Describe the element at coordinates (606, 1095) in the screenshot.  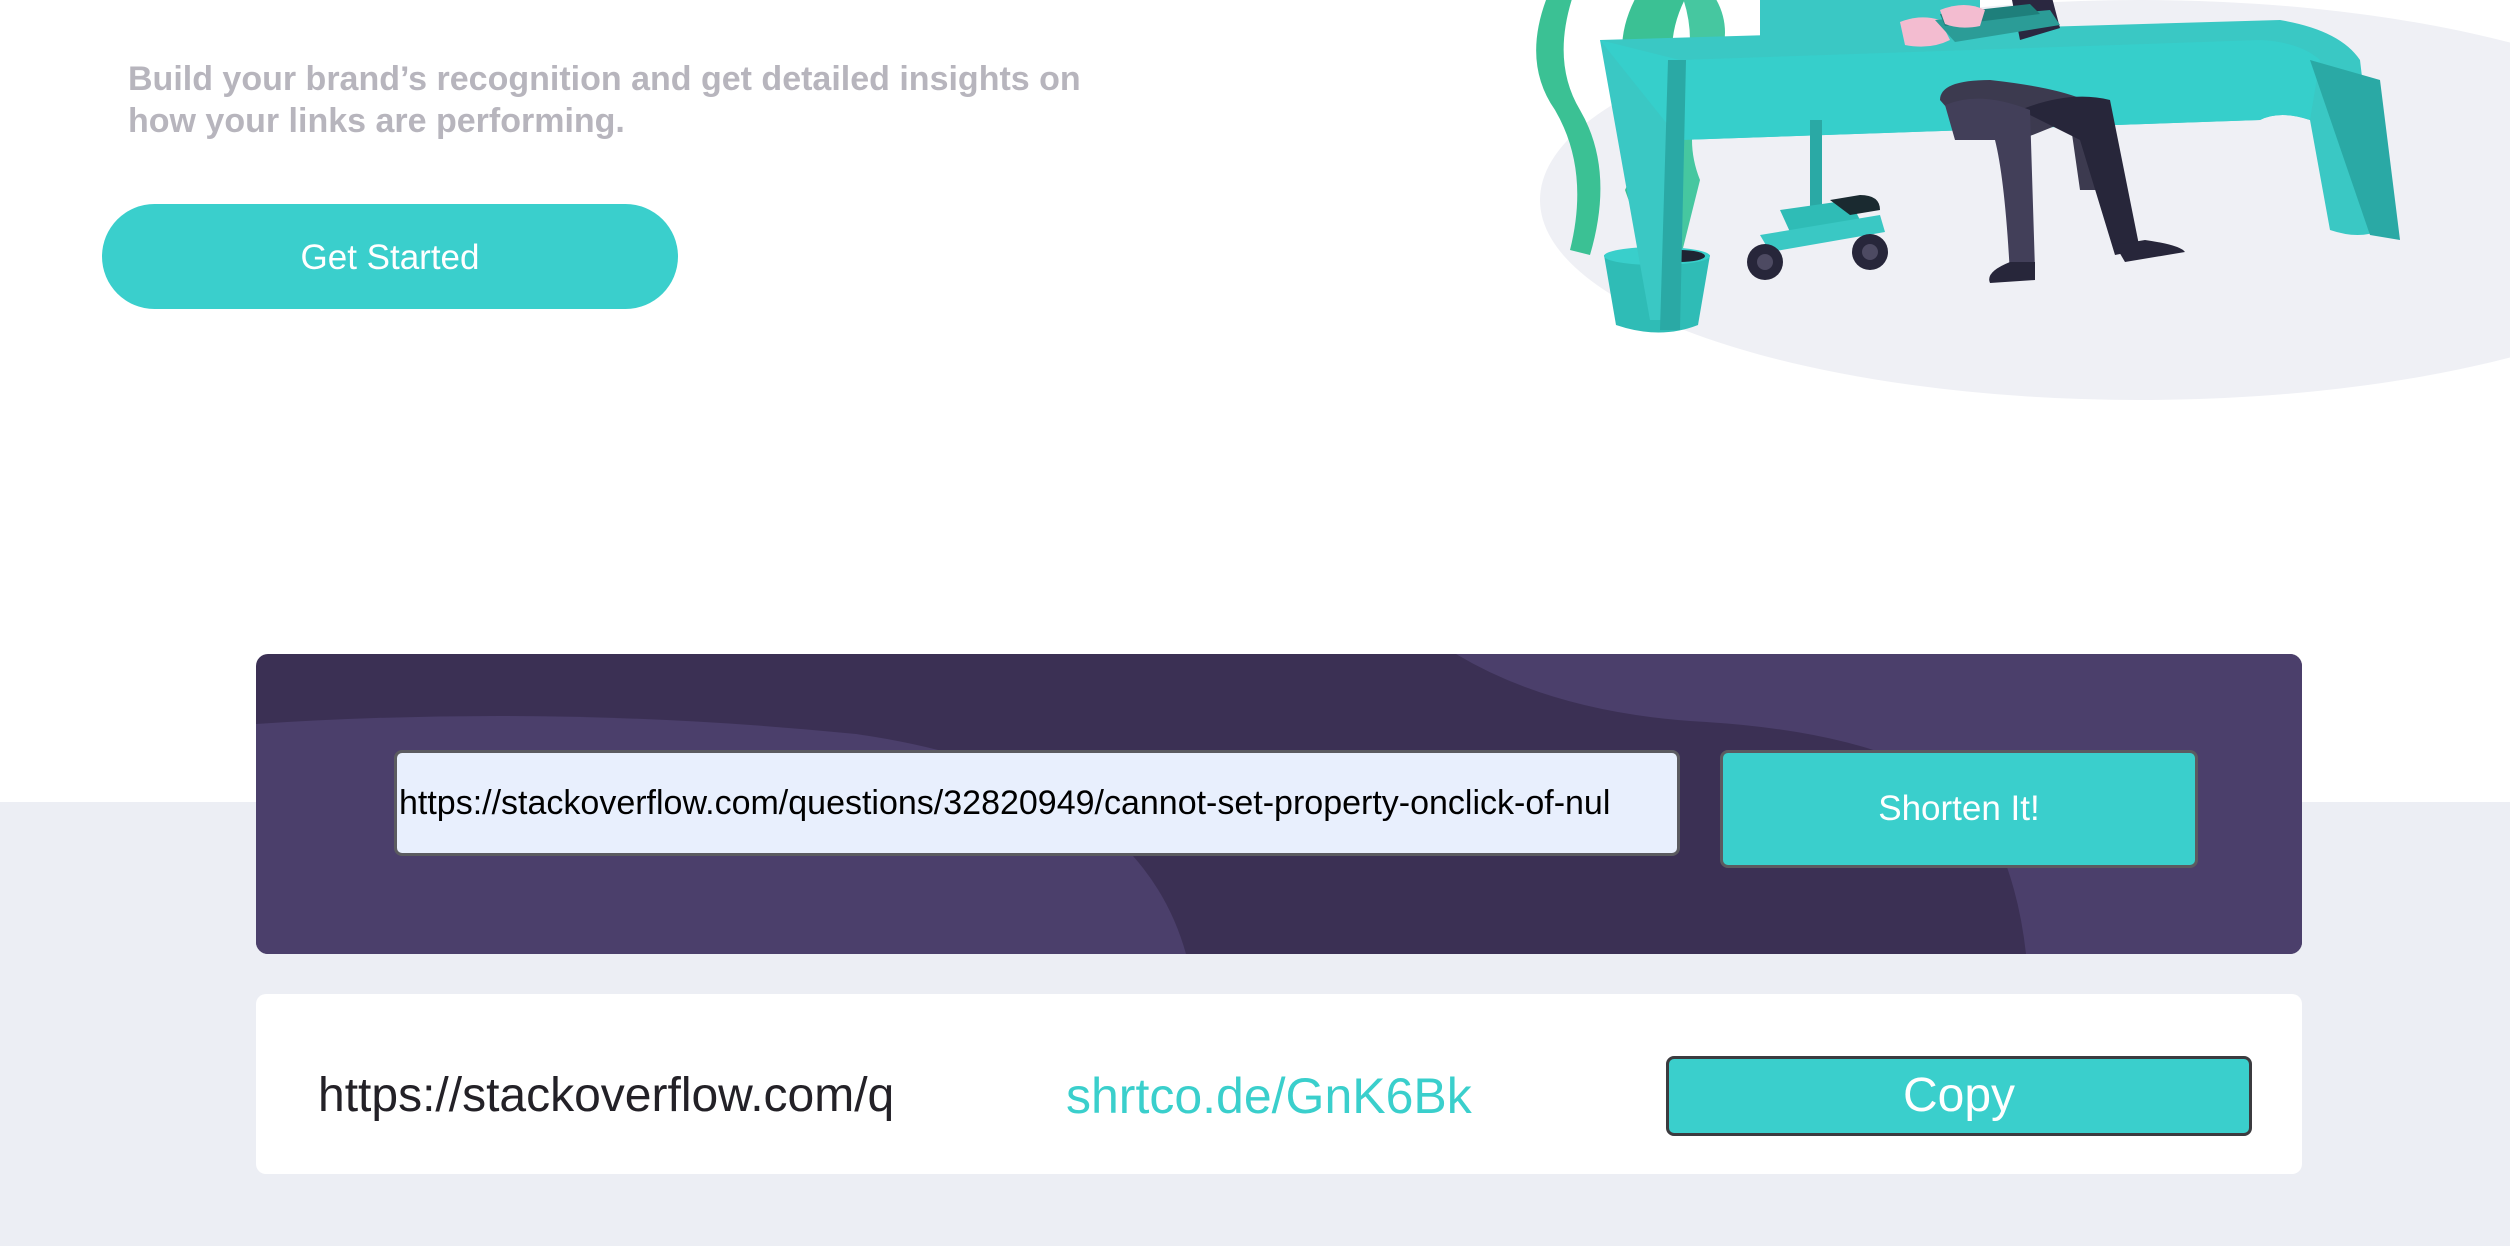
I see `original-url-text: https://stackoverflow.com/q` at that location.